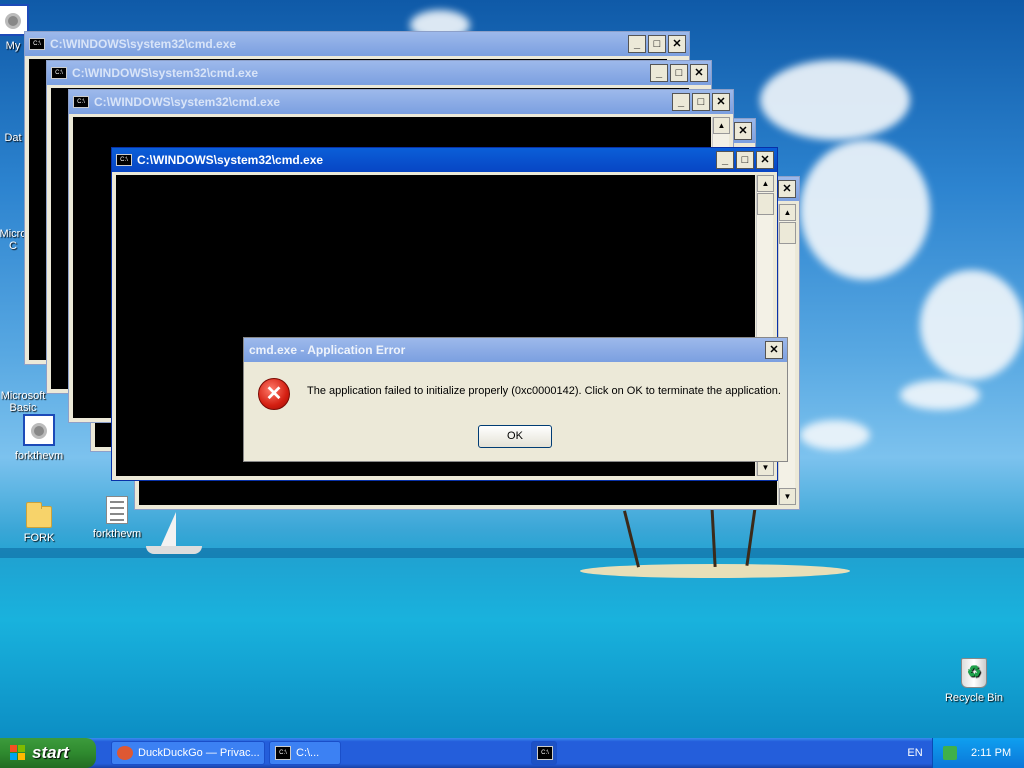 The height and width of the screenshot is (768, 1024). Describe the element at coordinates (18, 753) in the screenshot. I see `windows-logo-icon` at that location.